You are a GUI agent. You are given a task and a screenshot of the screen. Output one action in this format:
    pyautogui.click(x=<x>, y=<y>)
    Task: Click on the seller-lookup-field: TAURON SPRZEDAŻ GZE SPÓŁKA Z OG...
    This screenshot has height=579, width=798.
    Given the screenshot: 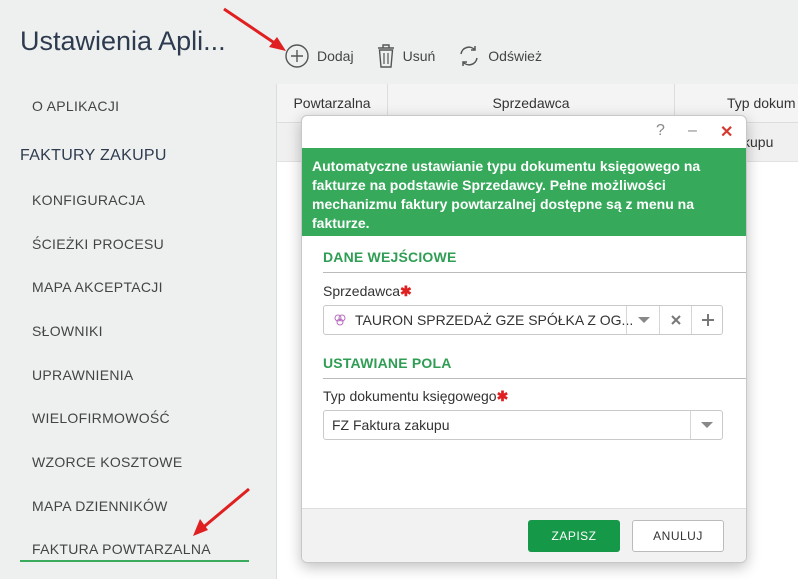 What is the action you would take?
    pyautogui.click(x=523, y=320)
    